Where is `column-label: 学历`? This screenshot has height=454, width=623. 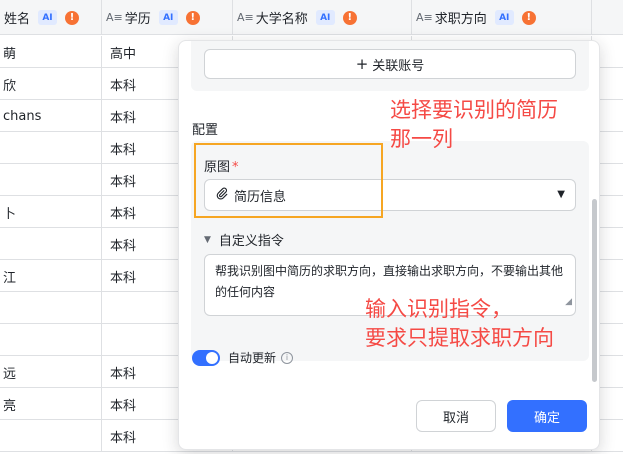
column-label: 学历 is located at coordinates (137, 19).